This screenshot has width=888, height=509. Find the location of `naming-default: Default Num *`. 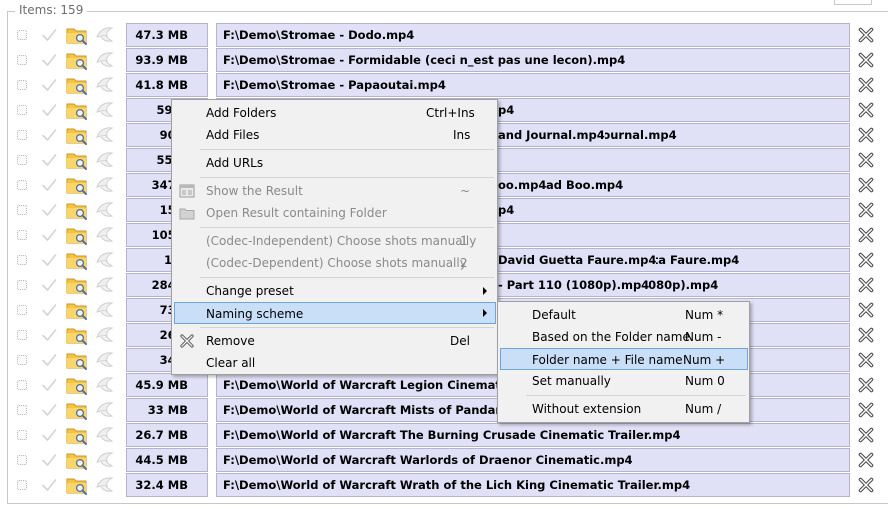

naming-default: Default Num * is located at coordinates (623, 315).